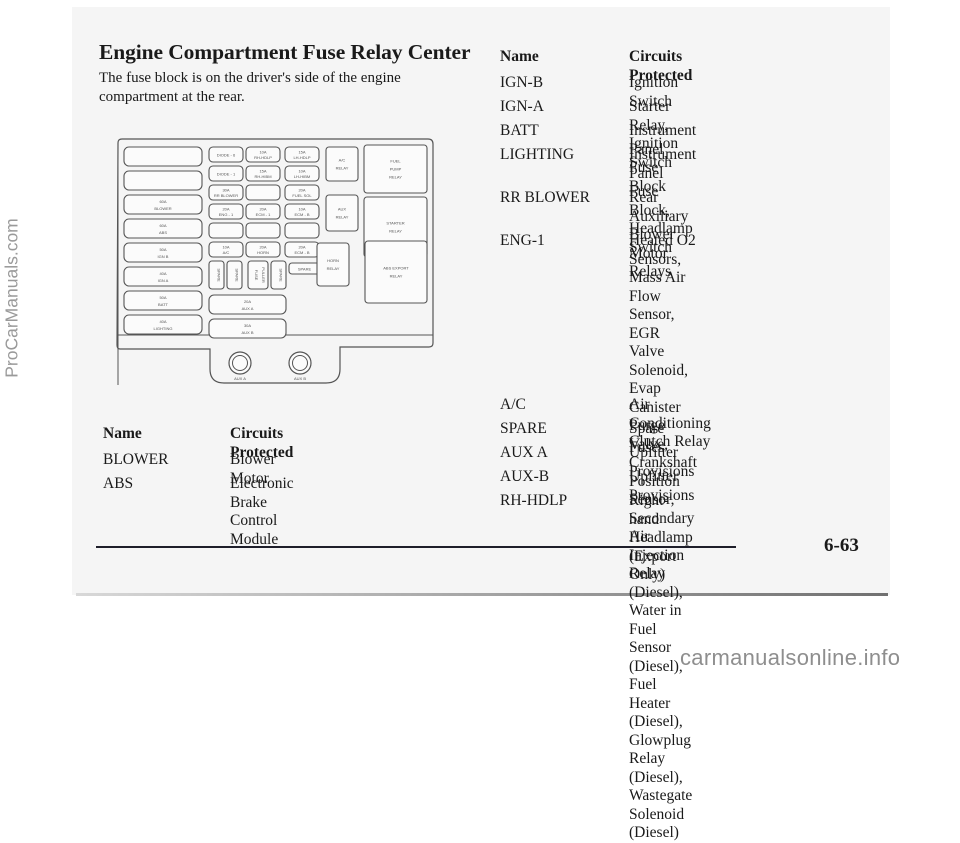 The image size is (960, 843). What do you see at coordinates (263, 157) in the screenshot?
I see `fuse-name-label: RH-HDLP` at bounding box center [263, 157].